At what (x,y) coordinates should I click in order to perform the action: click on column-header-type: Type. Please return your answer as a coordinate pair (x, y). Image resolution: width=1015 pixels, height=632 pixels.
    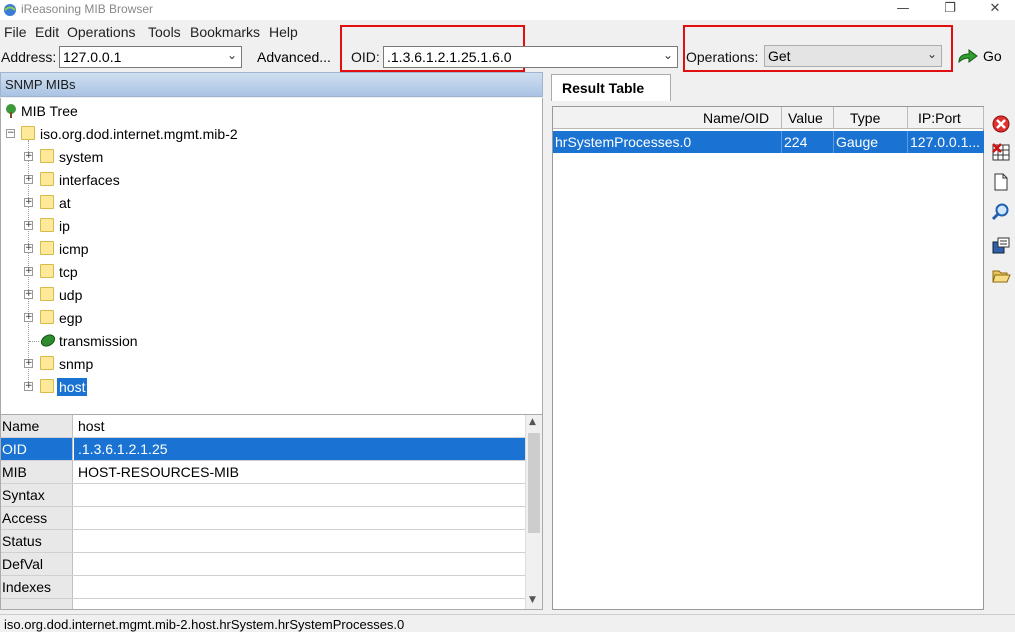
    Looking at the image, I should click on (871, 118).